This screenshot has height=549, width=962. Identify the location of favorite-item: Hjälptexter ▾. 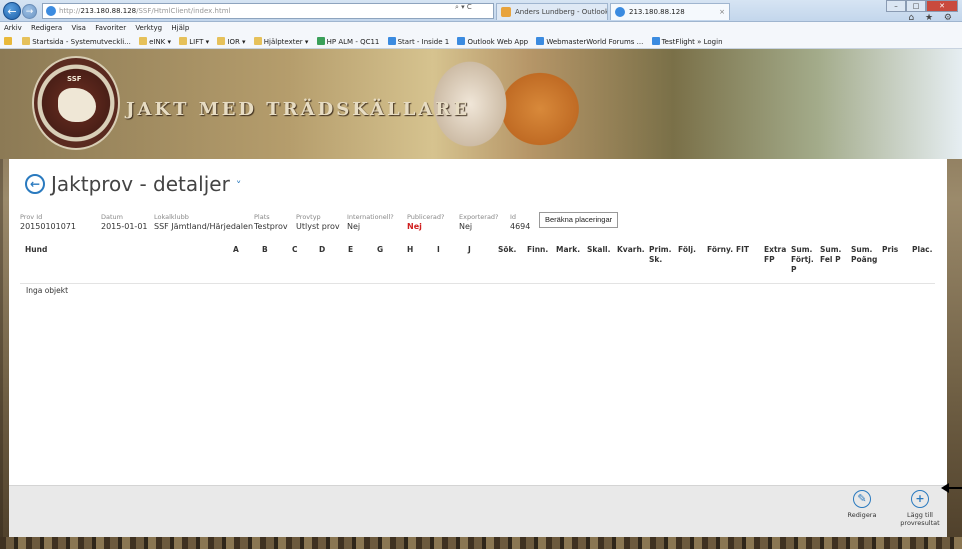
(281, 41).